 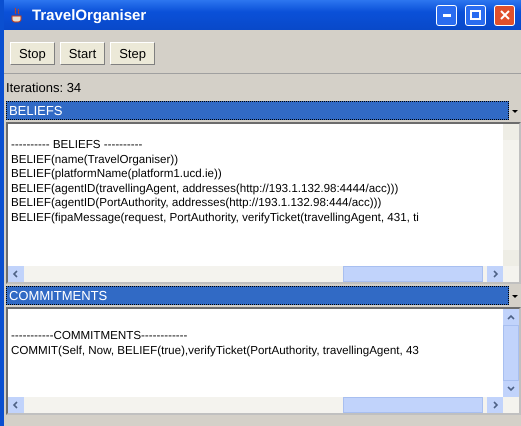 I want to click on toolbar-button: Stop, so click(x=32, y=53).